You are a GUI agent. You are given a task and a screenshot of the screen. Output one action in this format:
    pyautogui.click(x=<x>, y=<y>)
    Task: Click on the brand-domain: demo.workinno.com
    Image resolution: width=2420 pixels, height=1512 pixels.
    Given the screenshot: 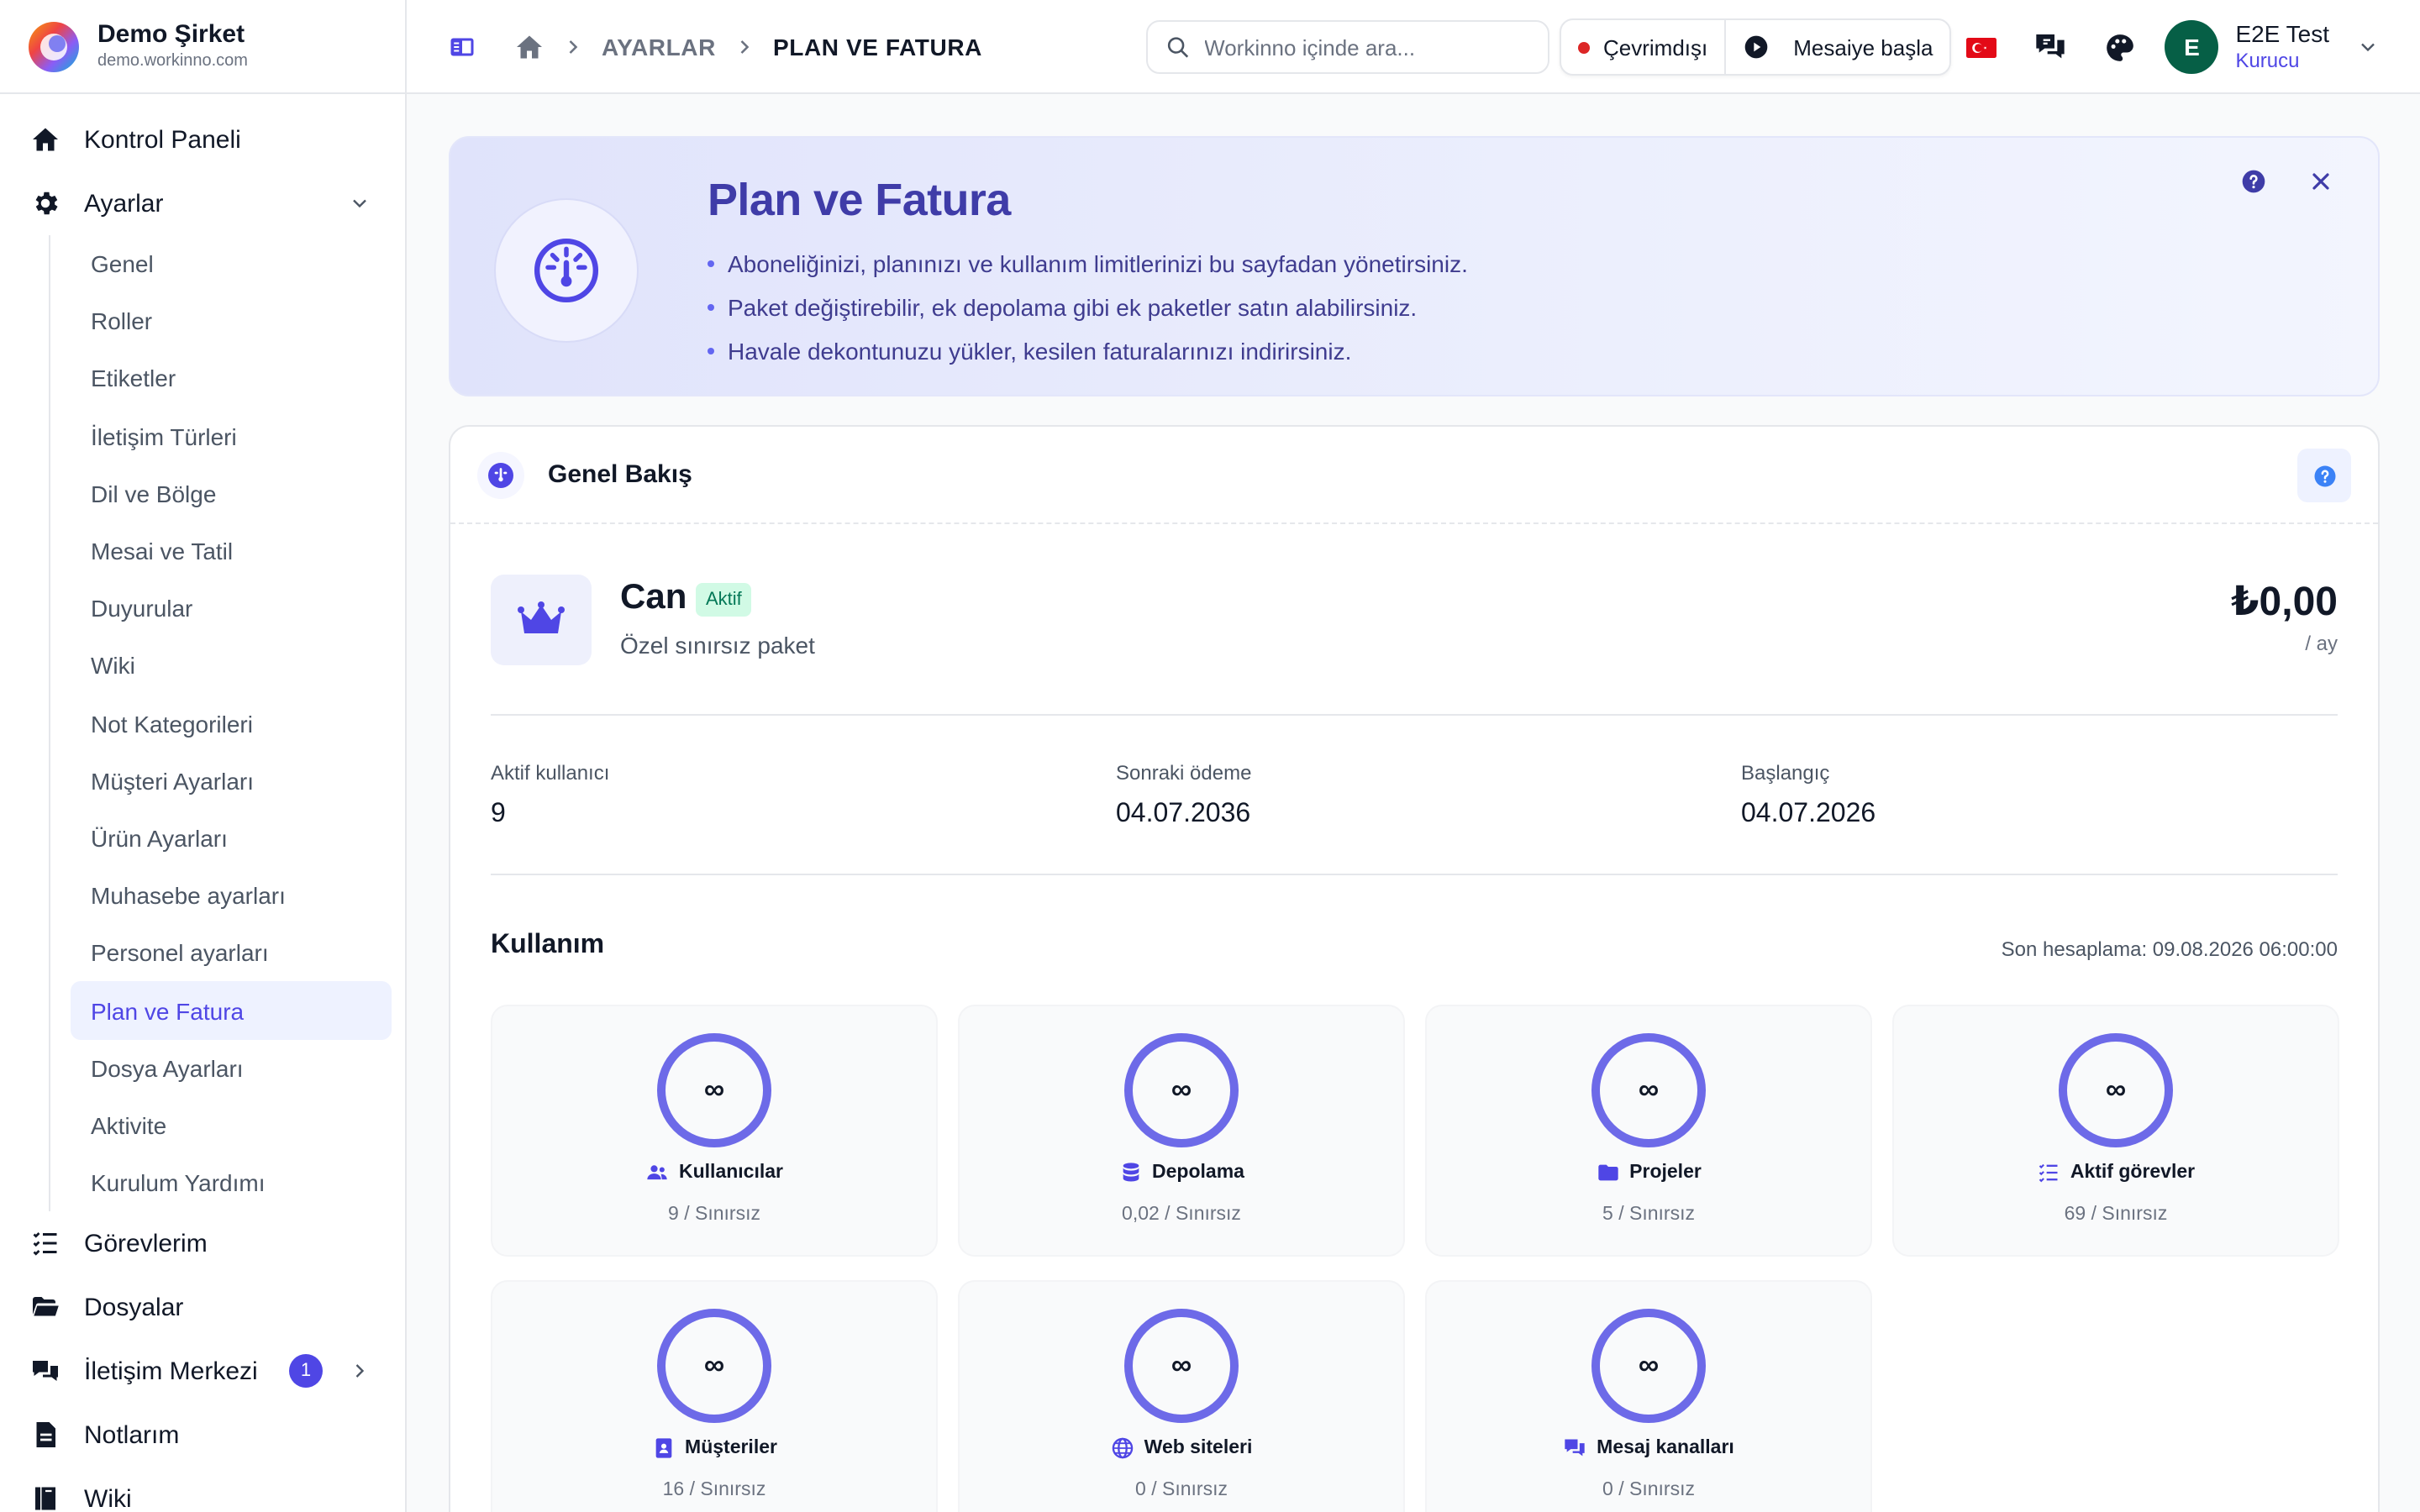 What is the action you would take?
    pyautogui.click(x=172, y=60)
    